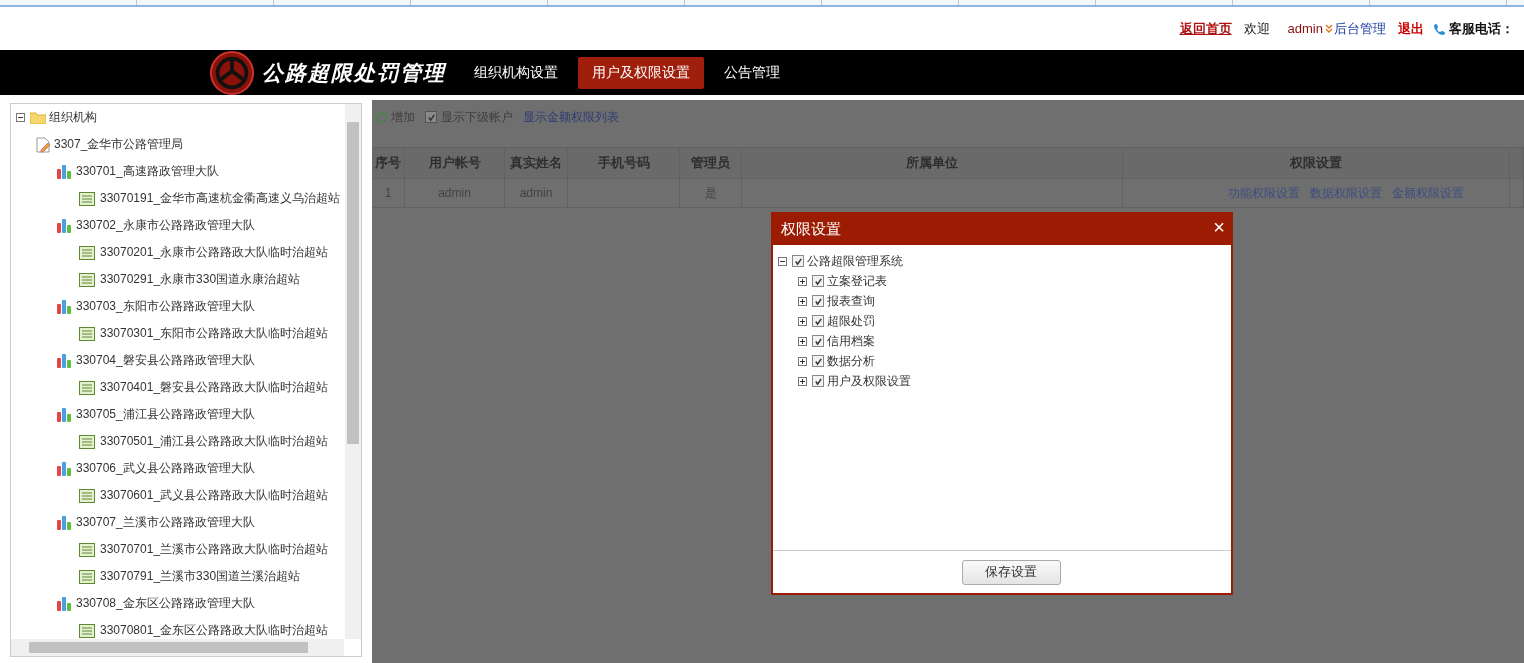  I want to click on tree-item: 33070291_永康市330国道永康治超站, so click(200, 279).